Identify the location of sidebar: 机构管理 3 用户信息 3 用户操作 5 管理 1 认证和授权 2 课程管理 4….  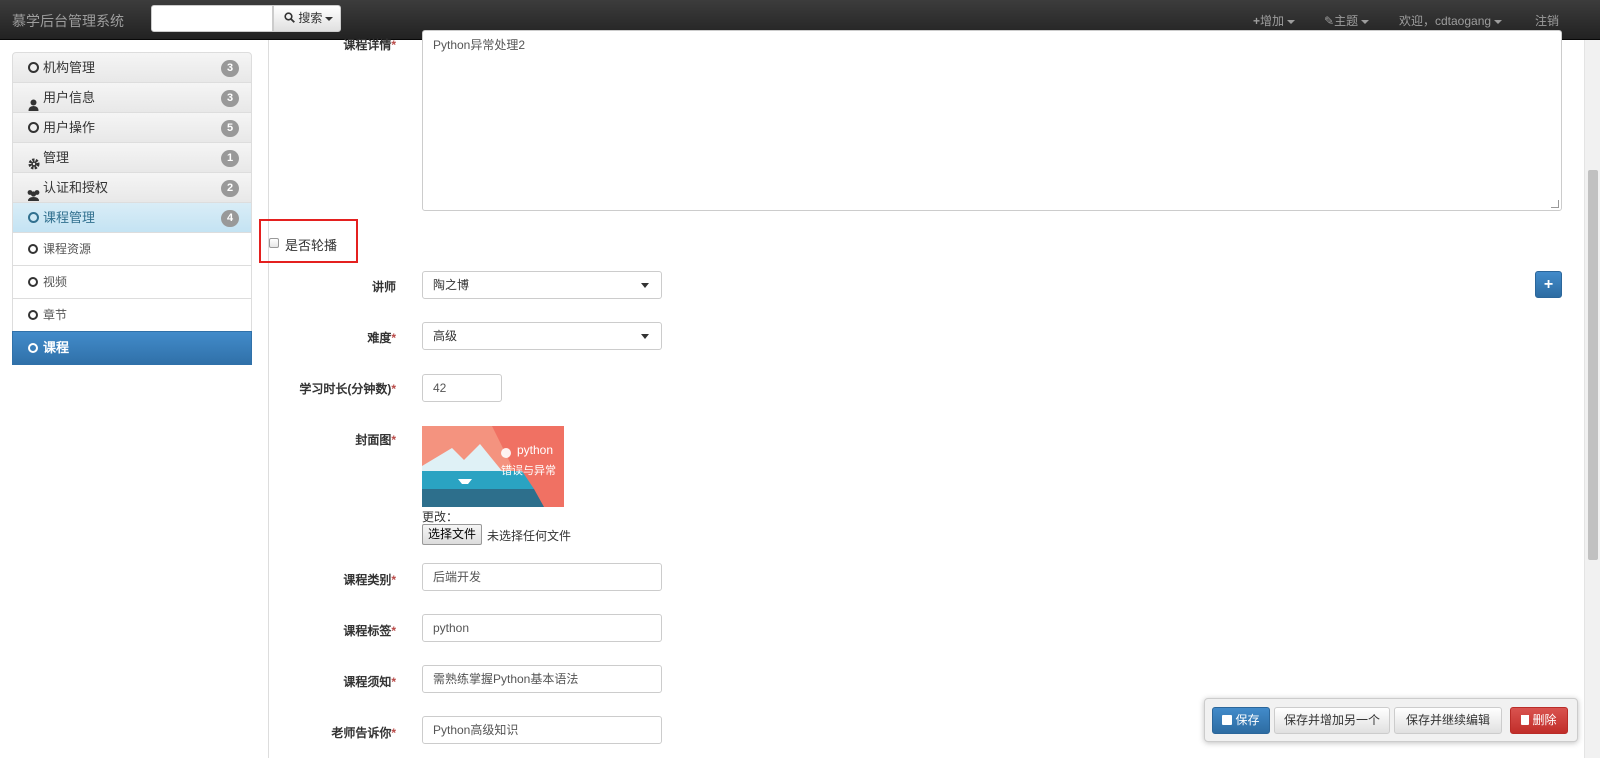
(132, 208).